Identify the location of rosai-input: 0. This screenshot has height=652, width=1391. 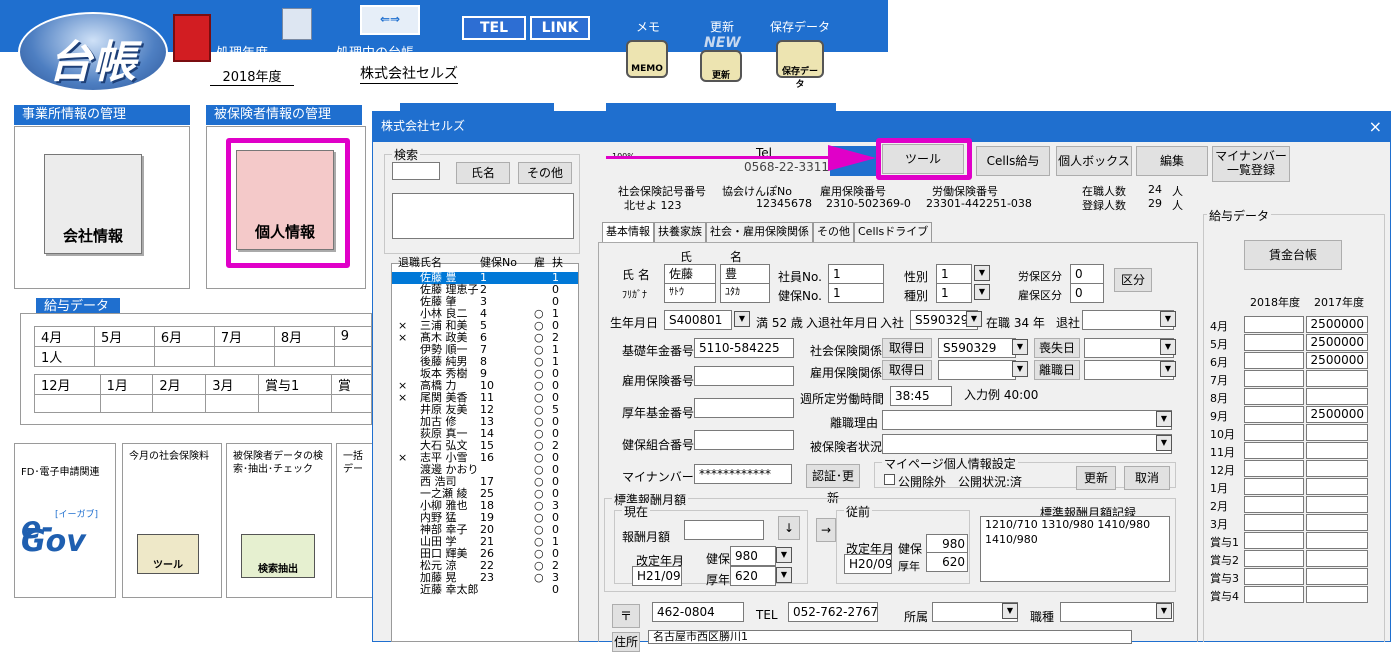
(1087, 274).